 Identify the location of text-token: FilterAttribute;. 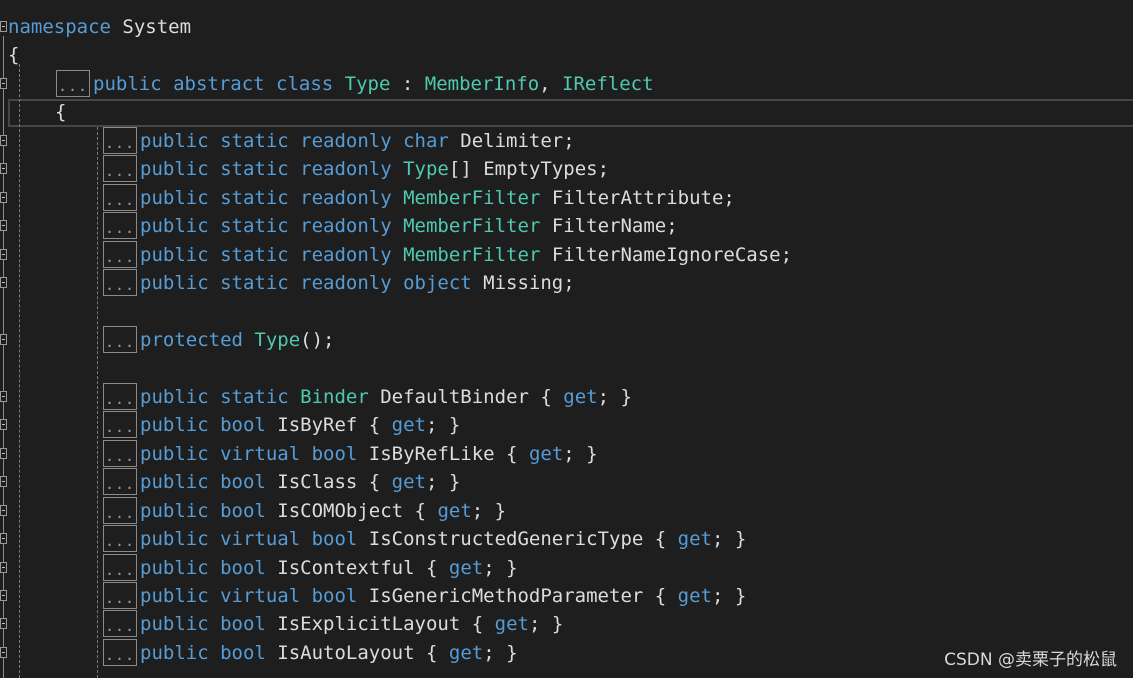
(637, 197).